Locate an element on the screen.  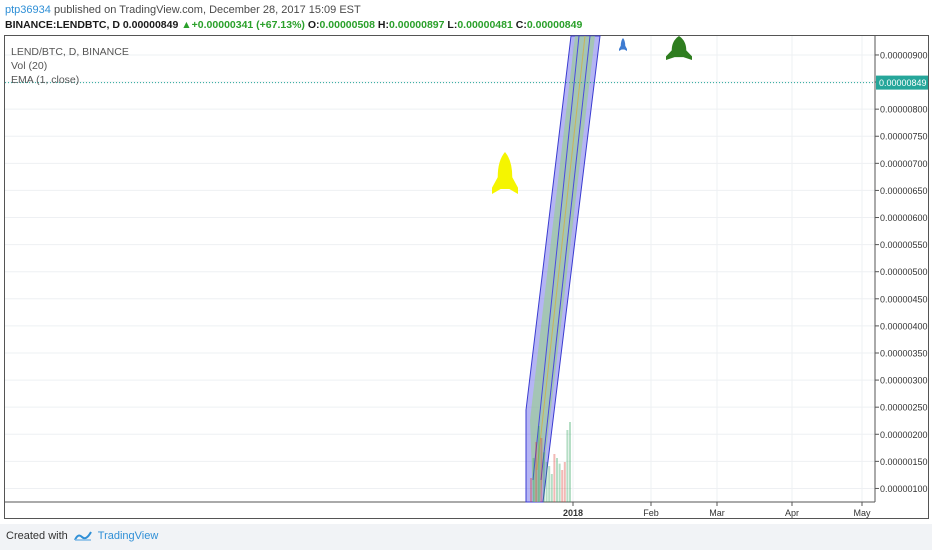
legend-symbol: LEND/BTC, D, BINANCE is located at coordinates (70, 52).